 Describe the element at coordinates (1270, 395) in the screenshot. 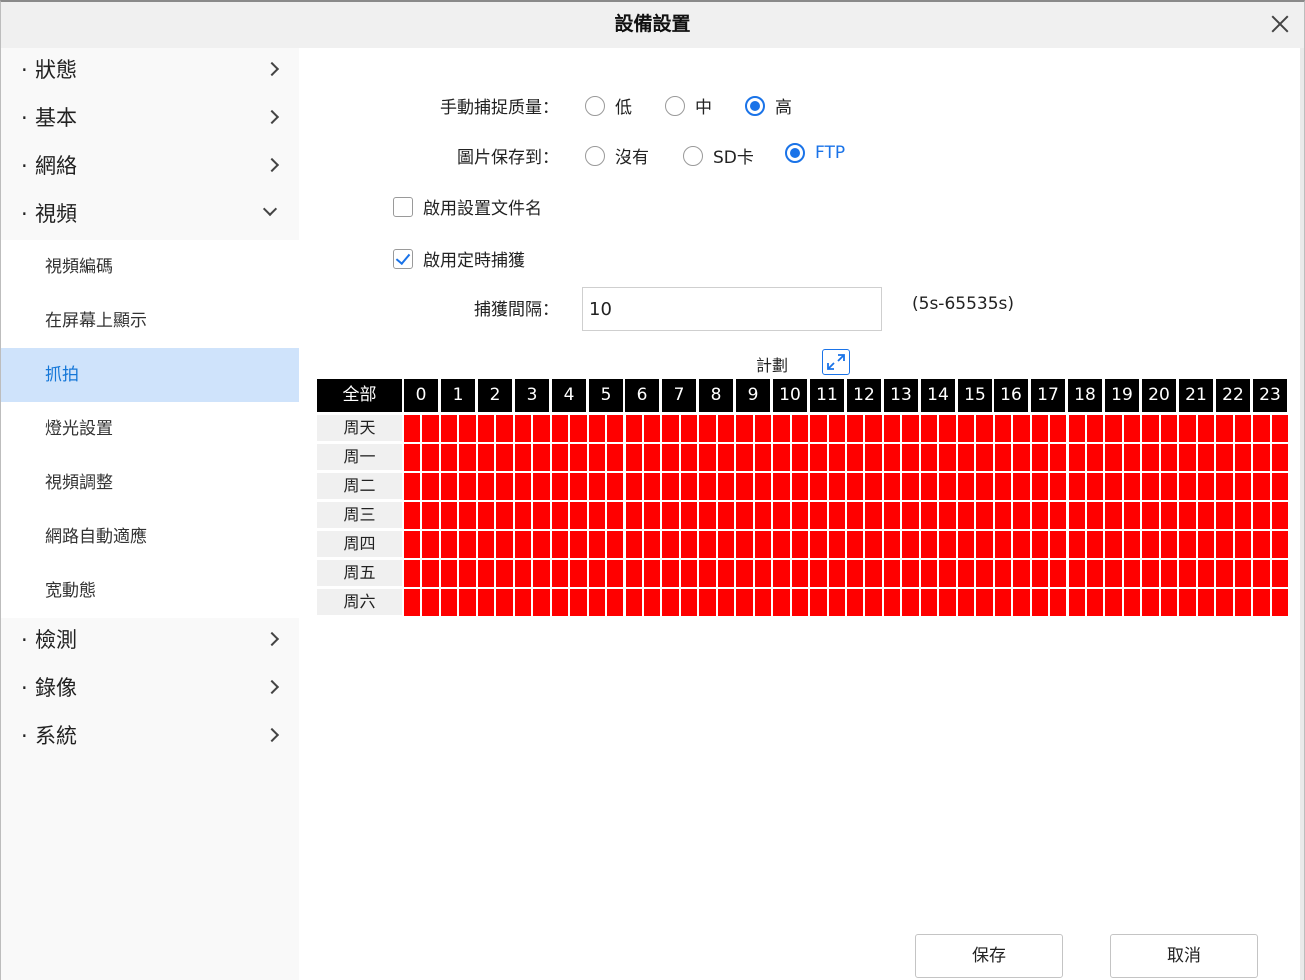

I see `hour-header-23: 23` at that location.